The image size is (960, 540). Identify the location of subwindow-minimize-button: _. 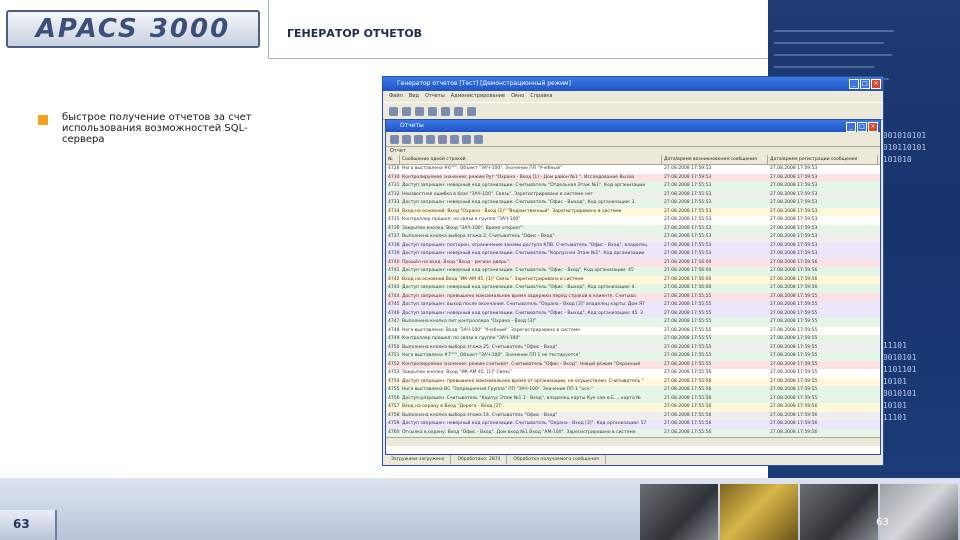
(851, 127).